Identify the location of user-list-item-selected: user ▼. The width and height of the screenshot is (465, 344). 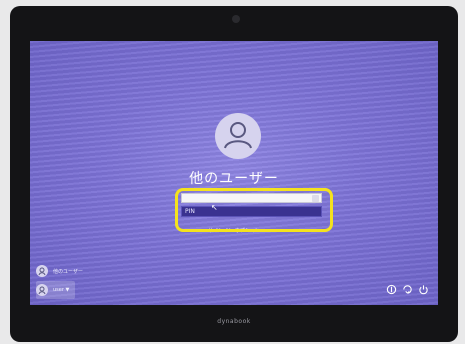
(56, 290).